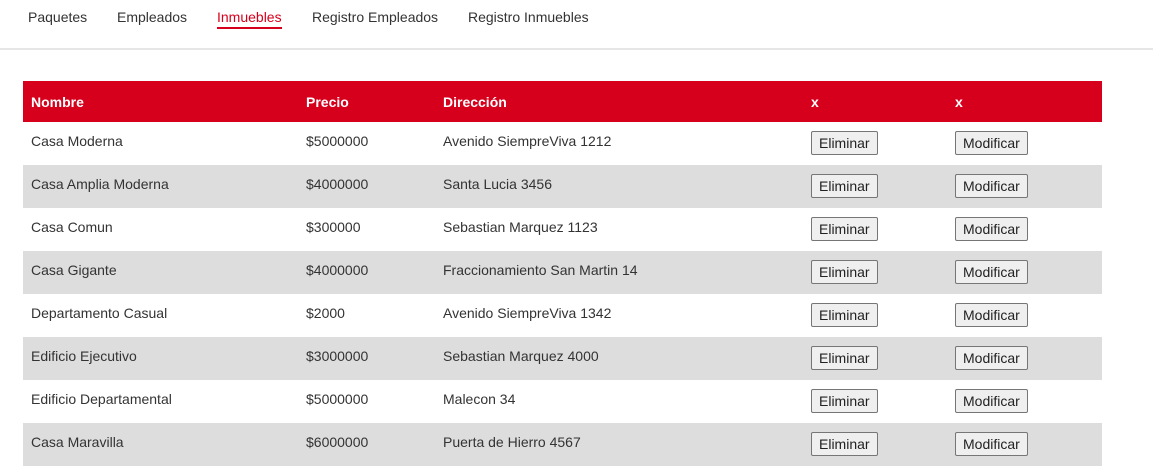 The height and width of the screenshot is (475, 1153). Describe the element at coordinates (337, 442) in the screenshot. I see `cell-precio: $6000000` at that location.